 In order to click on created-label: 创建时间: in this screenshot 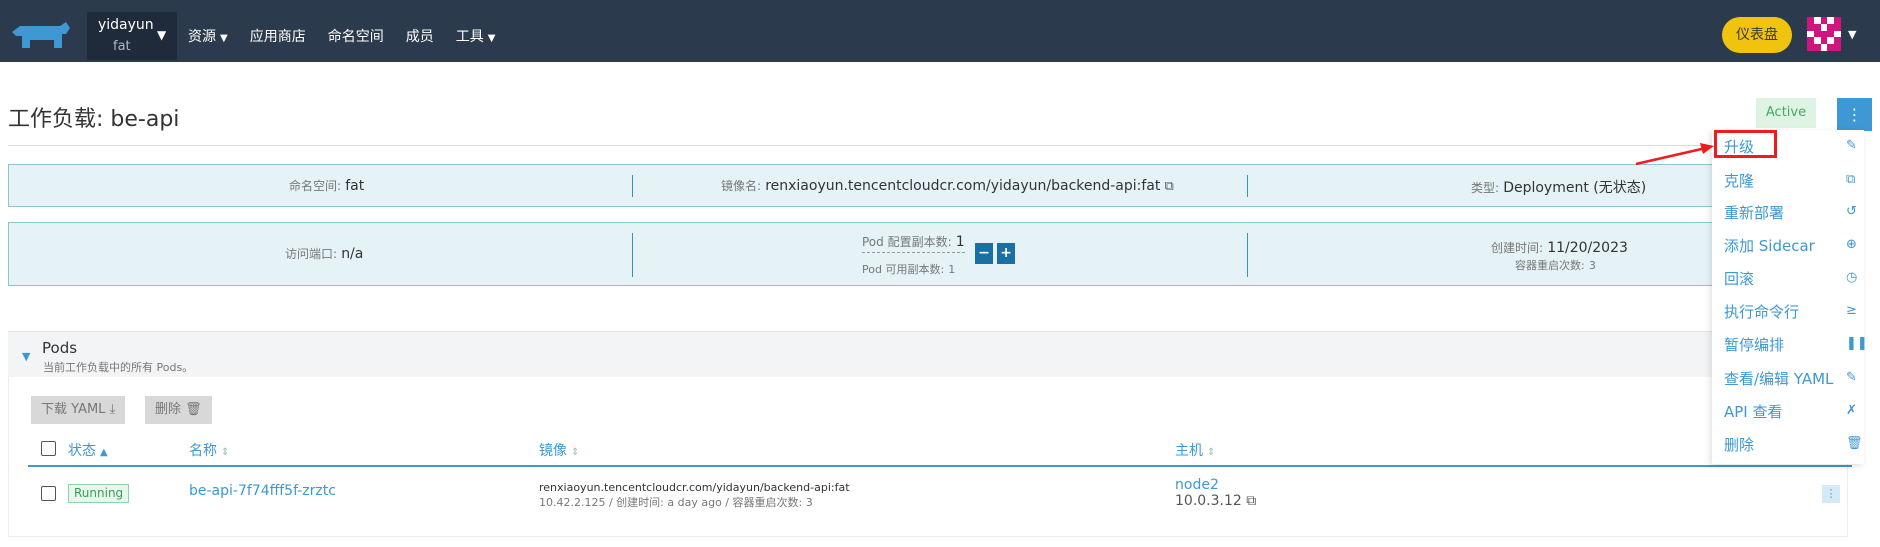, I will do `click(1517, 248)`.